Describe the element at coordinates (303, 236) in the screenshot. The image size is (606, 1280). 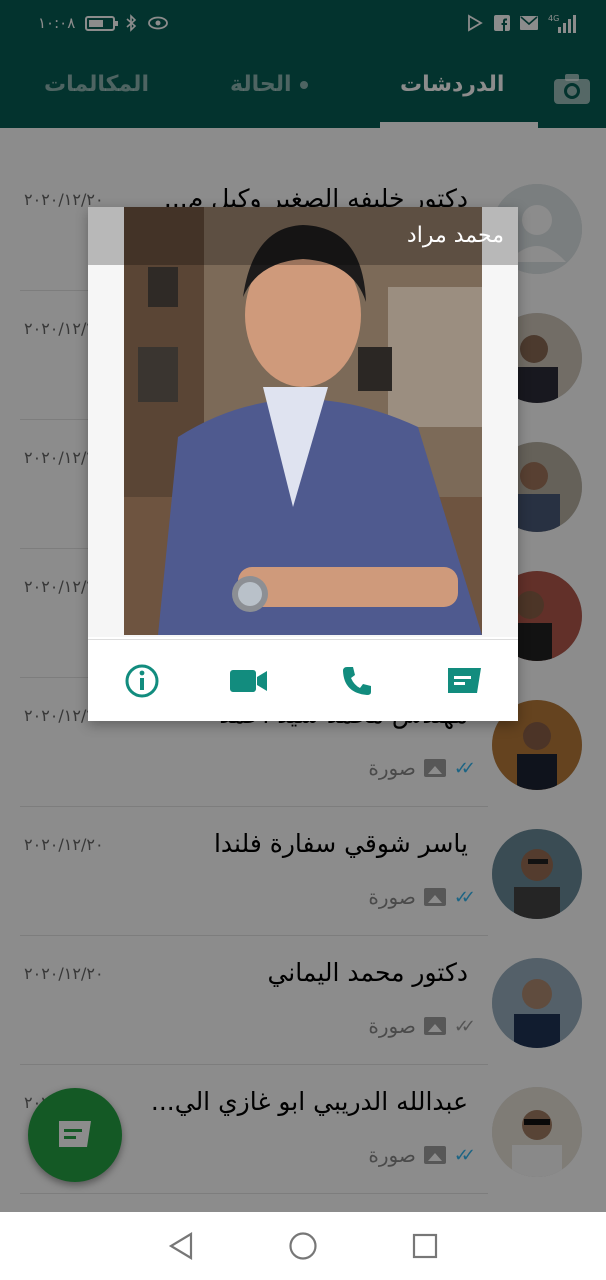
I see `popup-title-bar: محمد مراد` at that location.